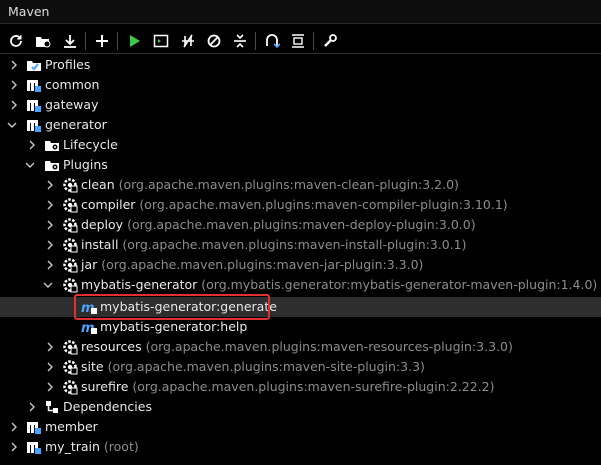 This screenshot has width=601, height=465. What do you see at coordinates (134, 41) in the screenshot?
I see `run-icon` at bounding box center [134, 41].